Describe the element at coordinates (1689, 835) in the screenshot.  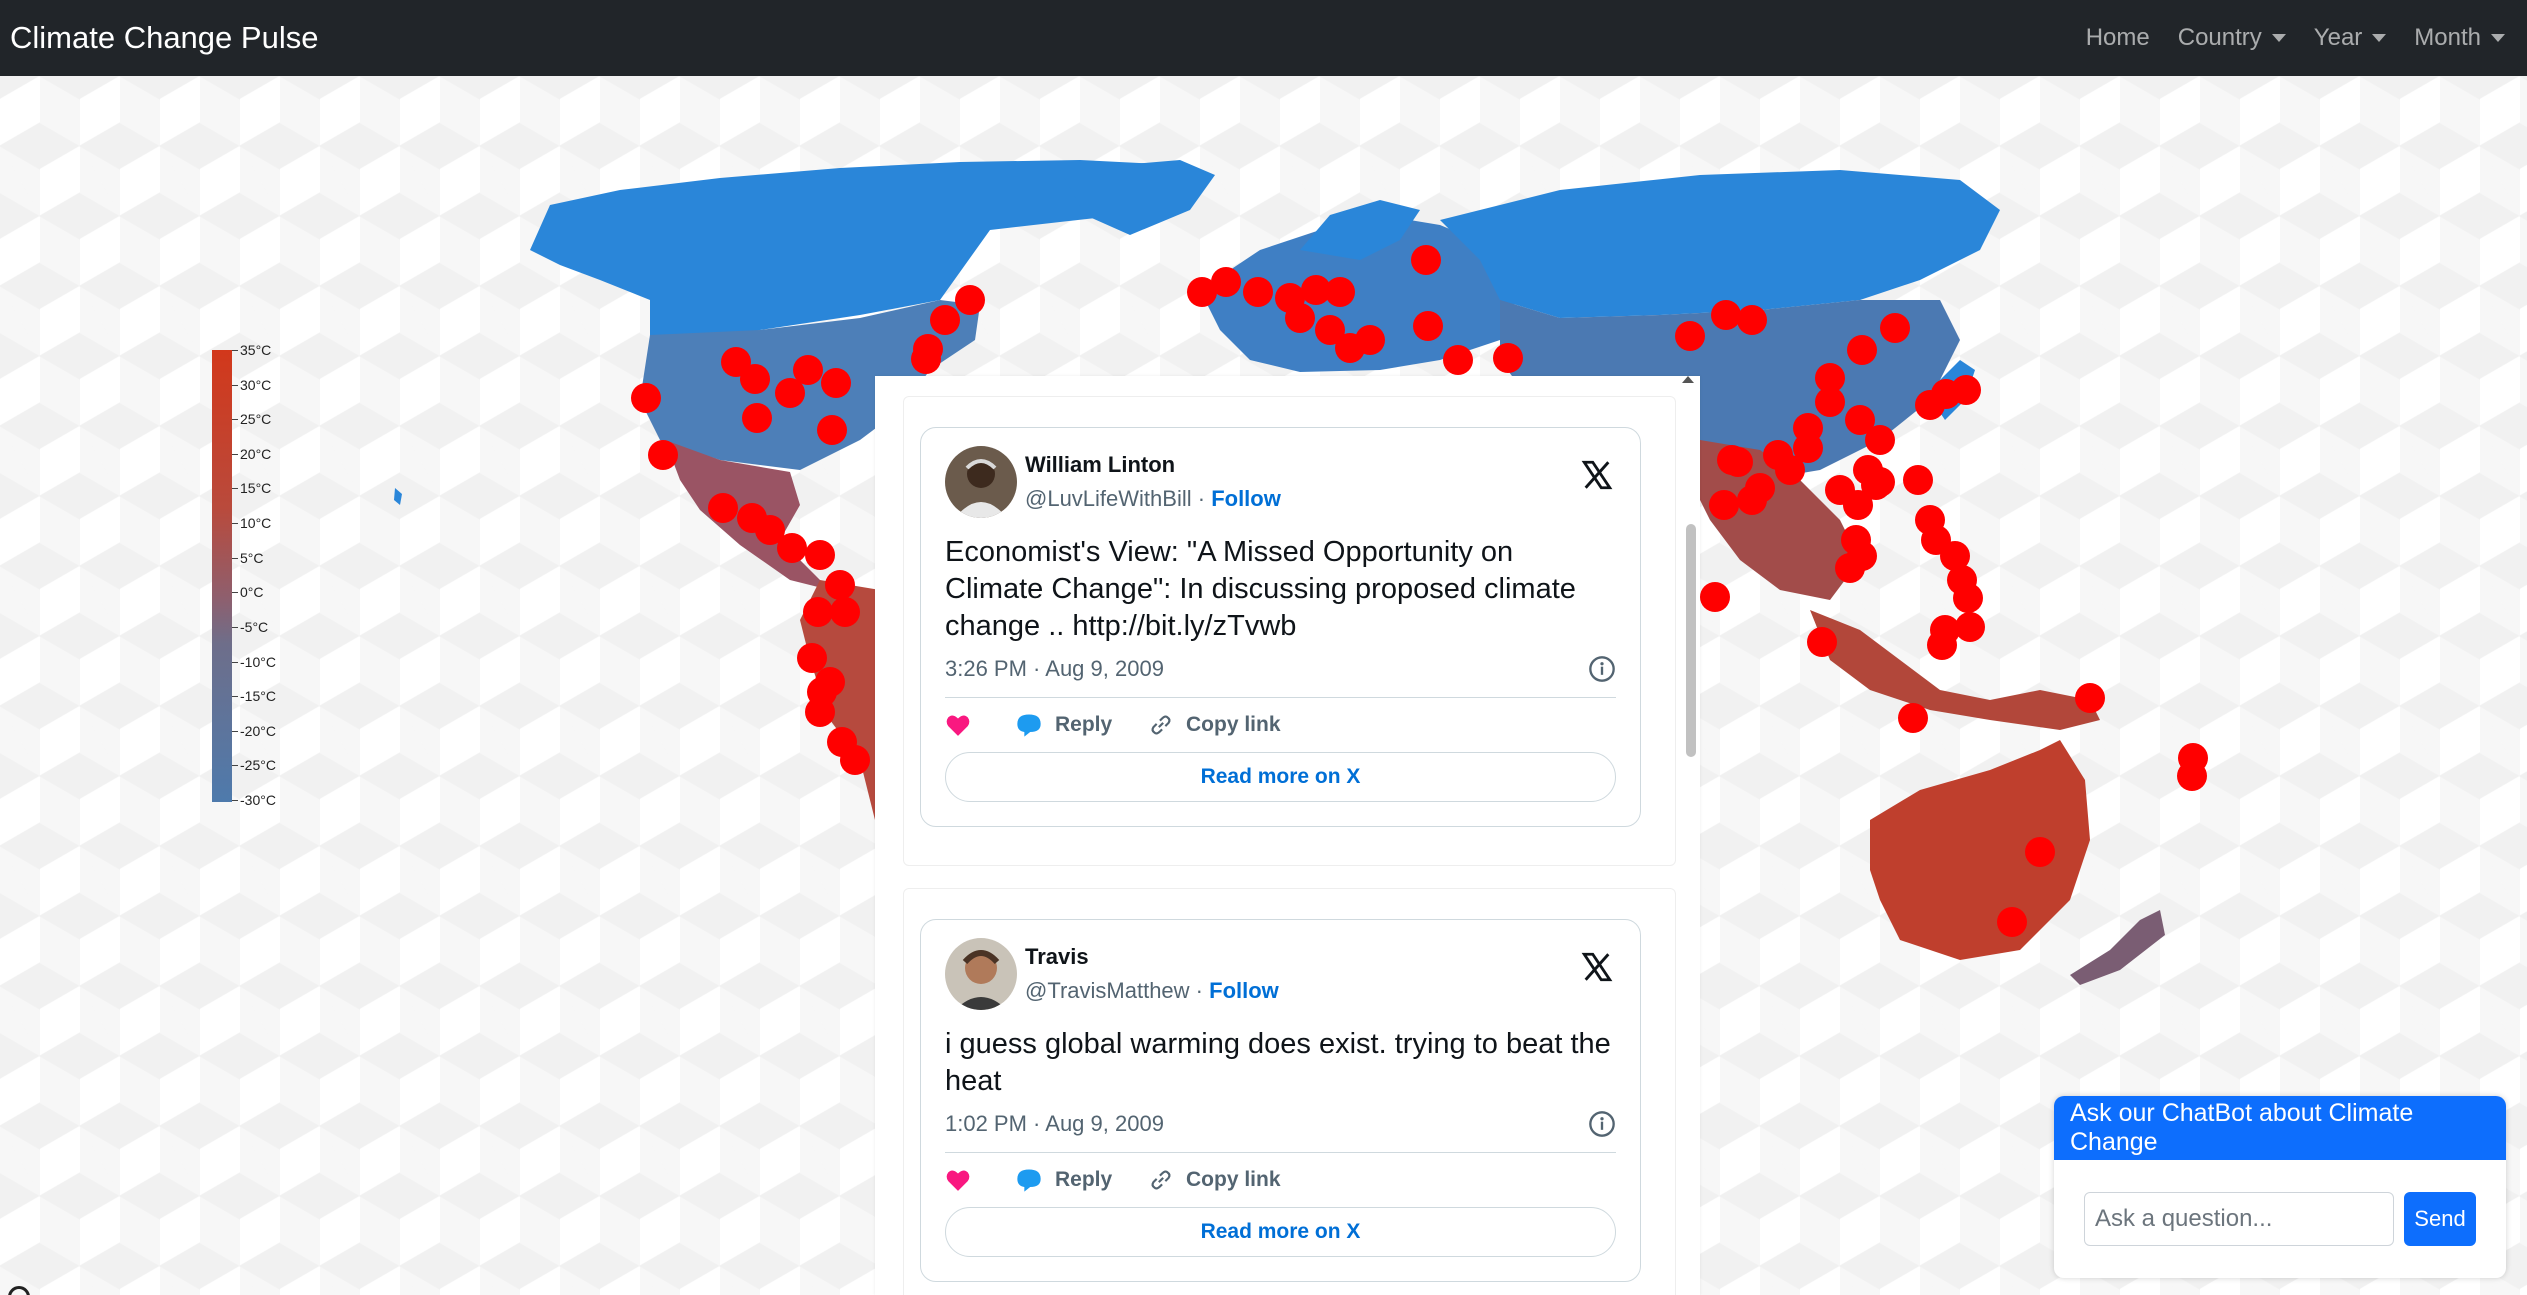
I see `scrollbar` at that location.